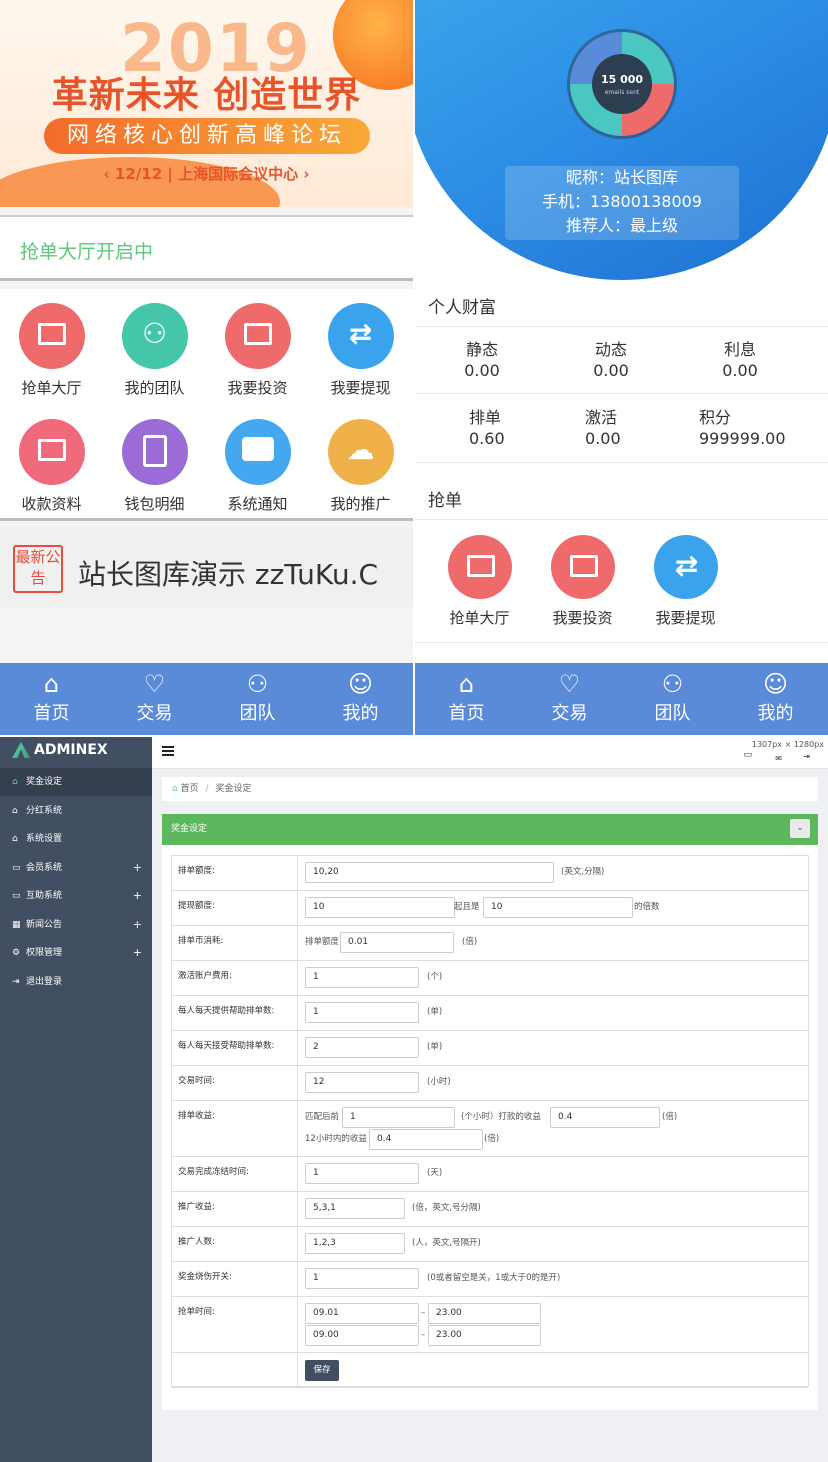 The image size is (828, 1462). I want to click on panel-title: 奖金设定, so click(189, 829).